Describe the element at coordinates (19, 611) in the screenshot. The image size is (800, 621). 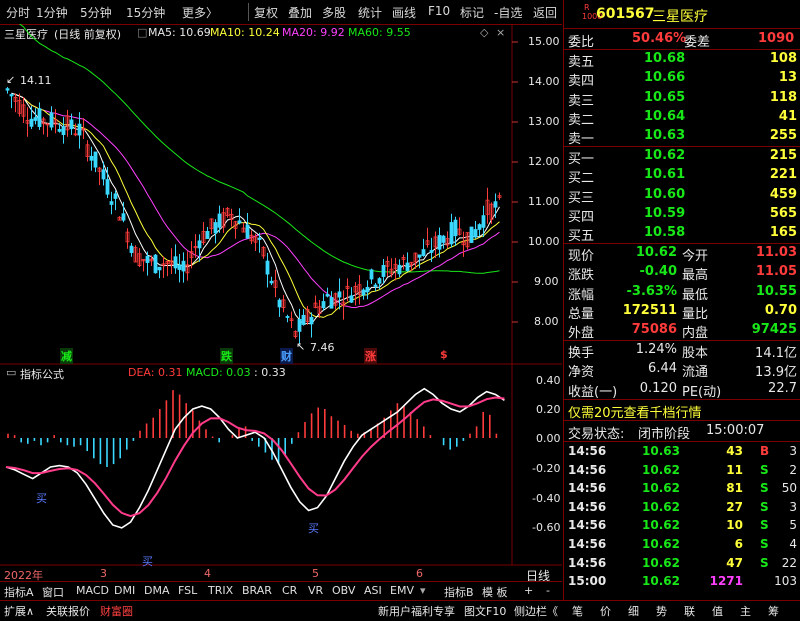
I see `expand-button: 扩展∧` at that location.